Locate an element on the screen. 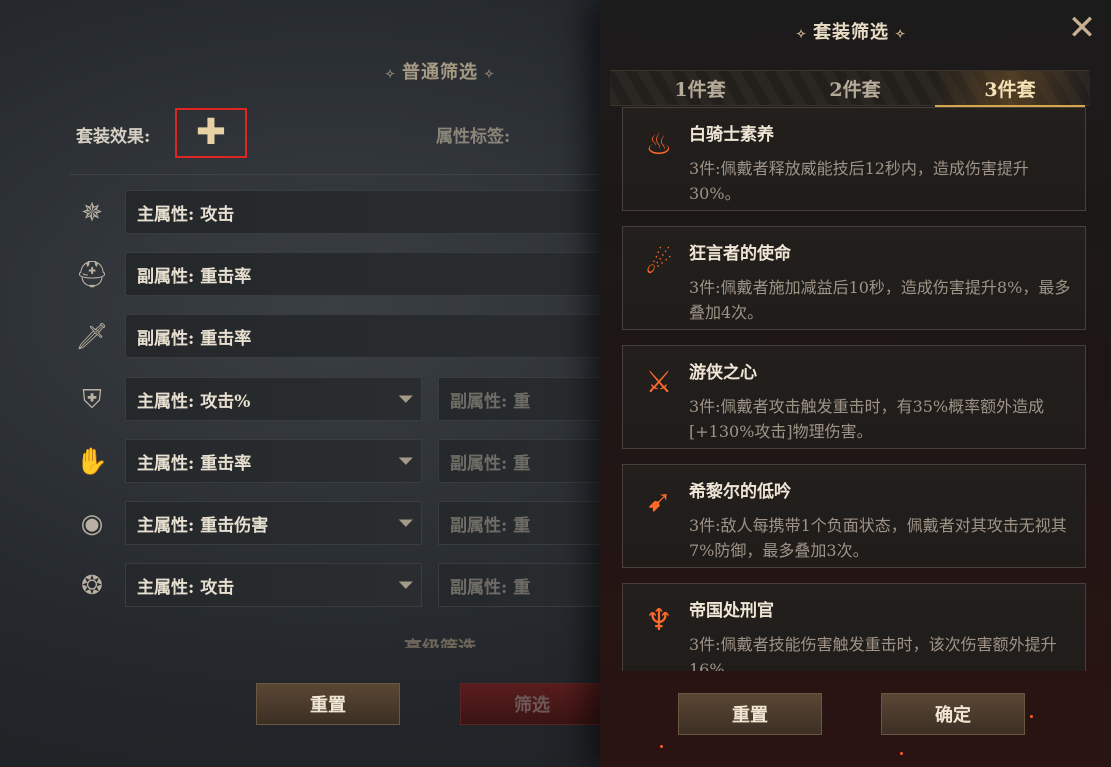  filter-button: 筛选 is located at coordinates (532, 704).